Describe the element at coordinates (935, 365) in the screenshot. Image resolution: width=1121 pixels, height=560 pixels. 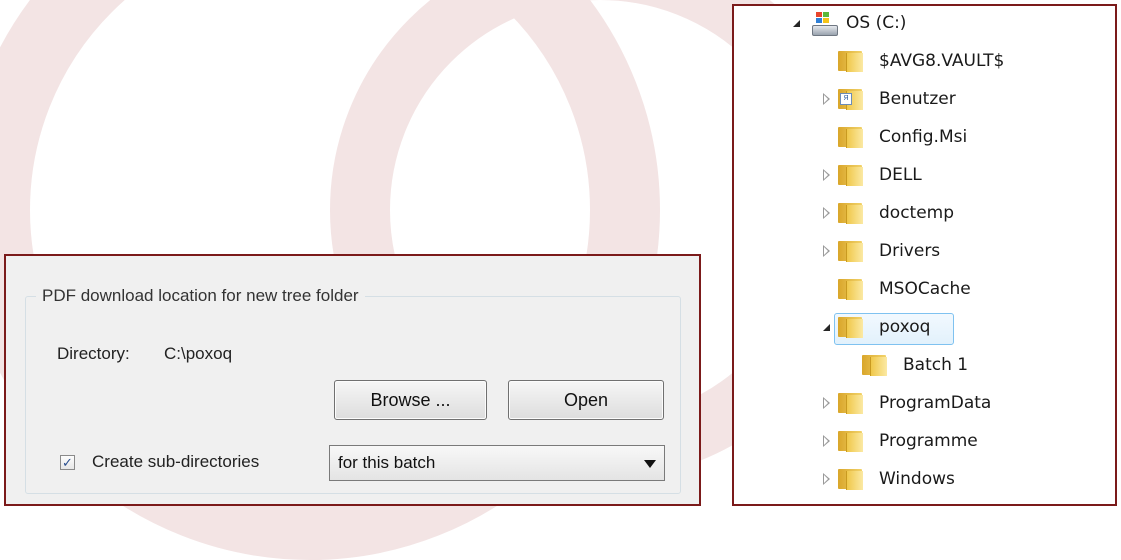
I see `tree-item-batch-1: Batch 1` at that location.